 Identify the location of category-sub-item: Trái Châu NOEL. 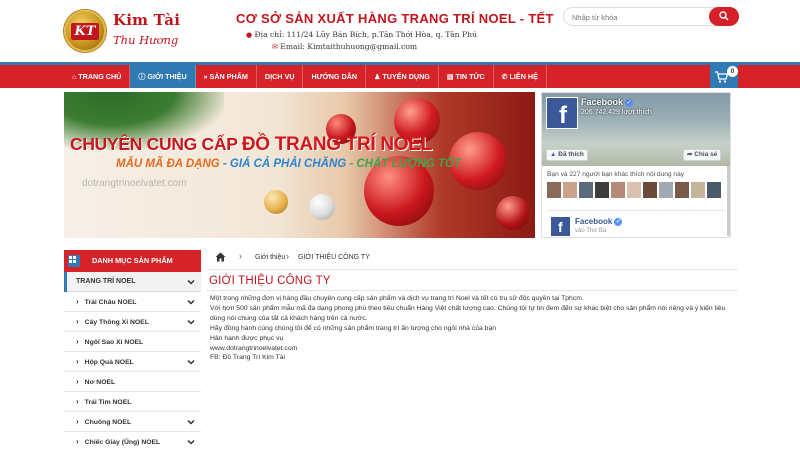
(132, 302).